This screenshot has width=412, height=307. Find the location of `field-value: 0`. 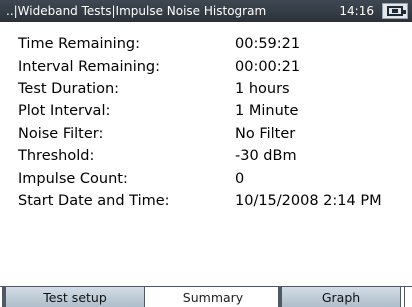

field-value: 0 is located at coordinates (240, 178).